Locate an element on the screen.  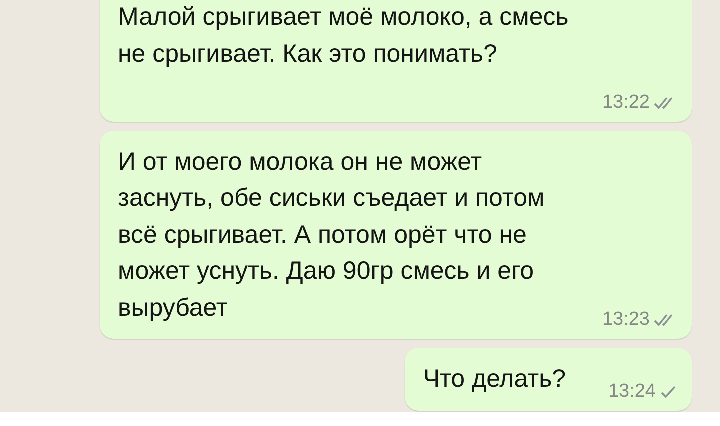
message-text: Малой срыгивает моё молоко, а смесь не срыгивает. Как это понимать? is located at coordinates (343, 35).